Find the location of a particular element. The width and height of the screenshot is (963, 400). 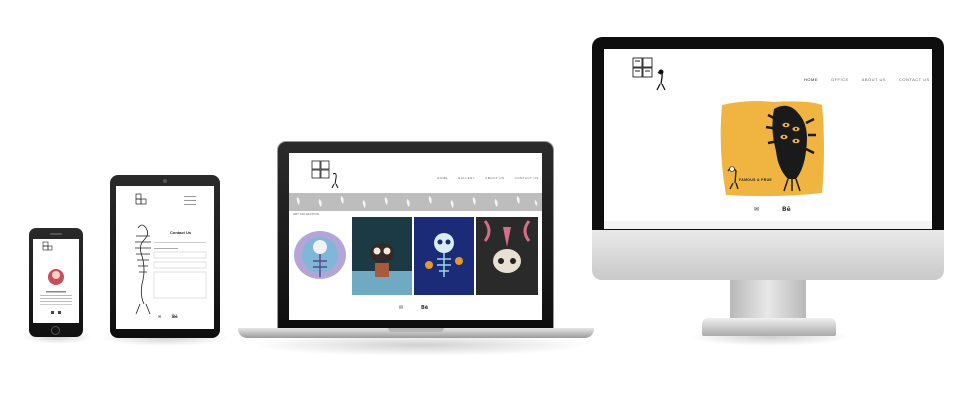

section-label: ART COLLECTION is located at coordinates (306, 214).